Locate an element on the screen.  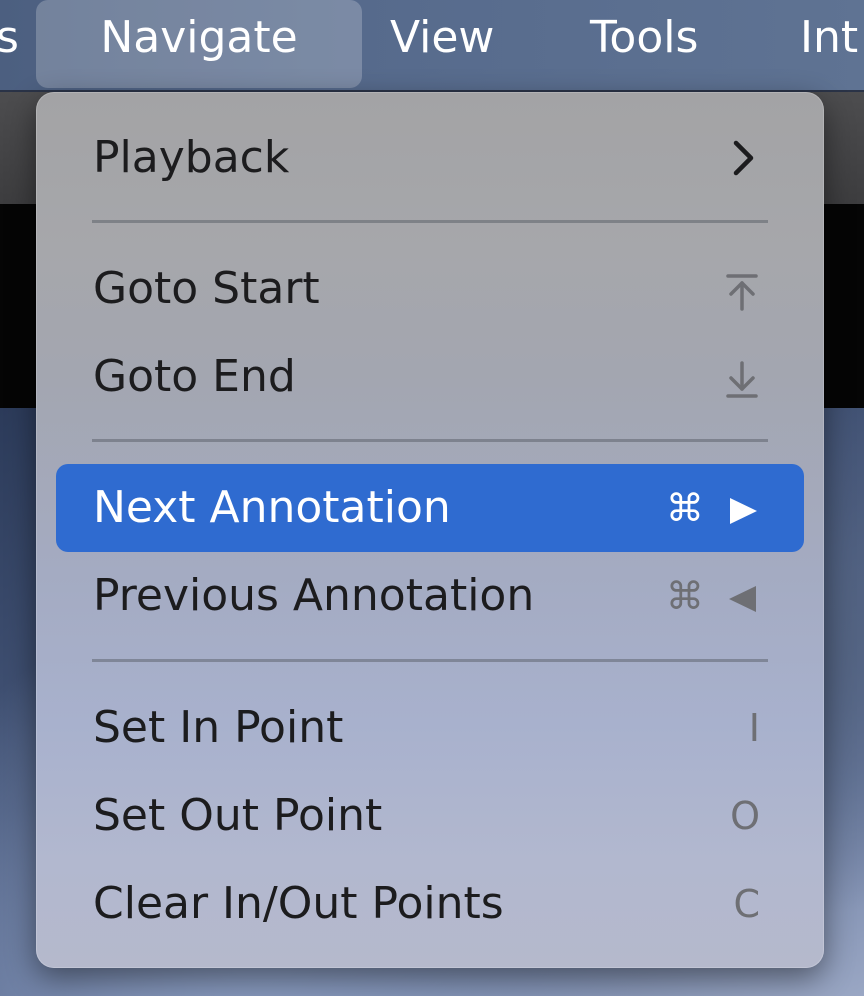
menu-item-label: Clear In/Out Points is located at coordinates (298, 903).